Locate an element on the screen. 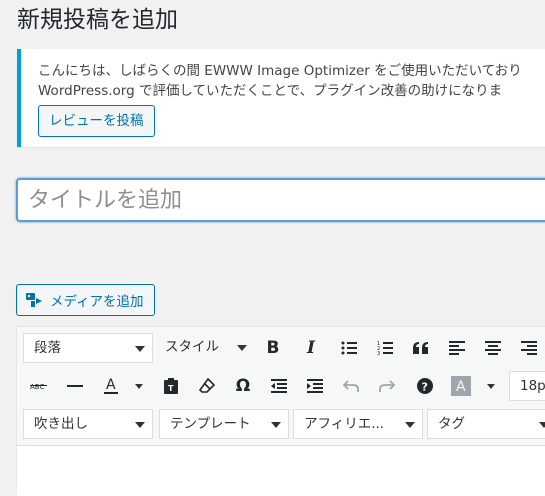  svg-text: T is located at coordinates (171, 388).